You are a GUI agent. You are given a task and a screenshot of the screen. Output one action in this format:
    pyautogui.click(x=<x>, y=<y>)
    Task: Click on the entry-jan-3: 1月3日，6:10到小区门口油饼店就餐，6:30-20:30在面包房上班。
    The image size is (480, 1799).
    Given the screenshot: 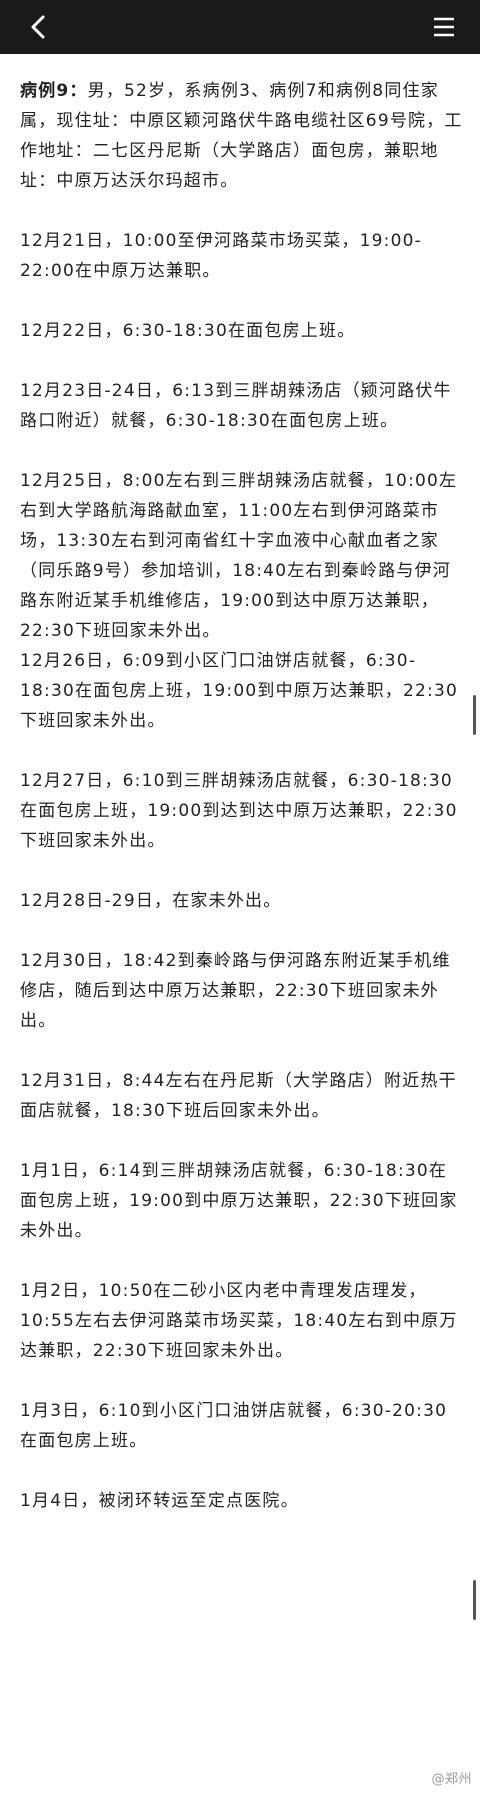 What is the action you would take?
    pyautogui.click(x=234, y=1426)
    